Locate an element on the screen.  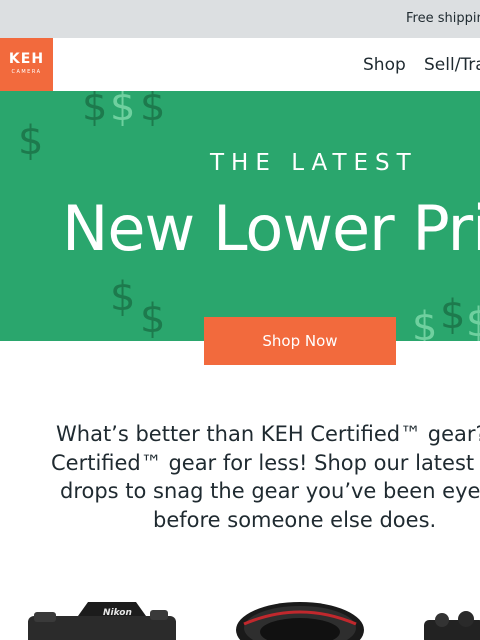
product-images: Nikon is located at coordinates (254, 621).